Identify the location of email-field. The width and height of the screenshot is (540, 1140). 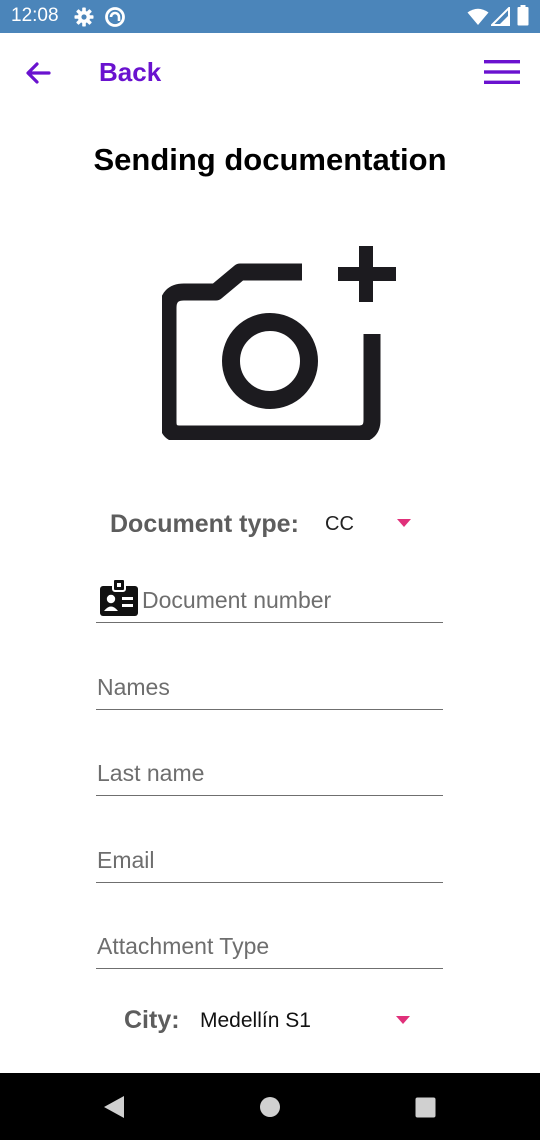
(269, 860).